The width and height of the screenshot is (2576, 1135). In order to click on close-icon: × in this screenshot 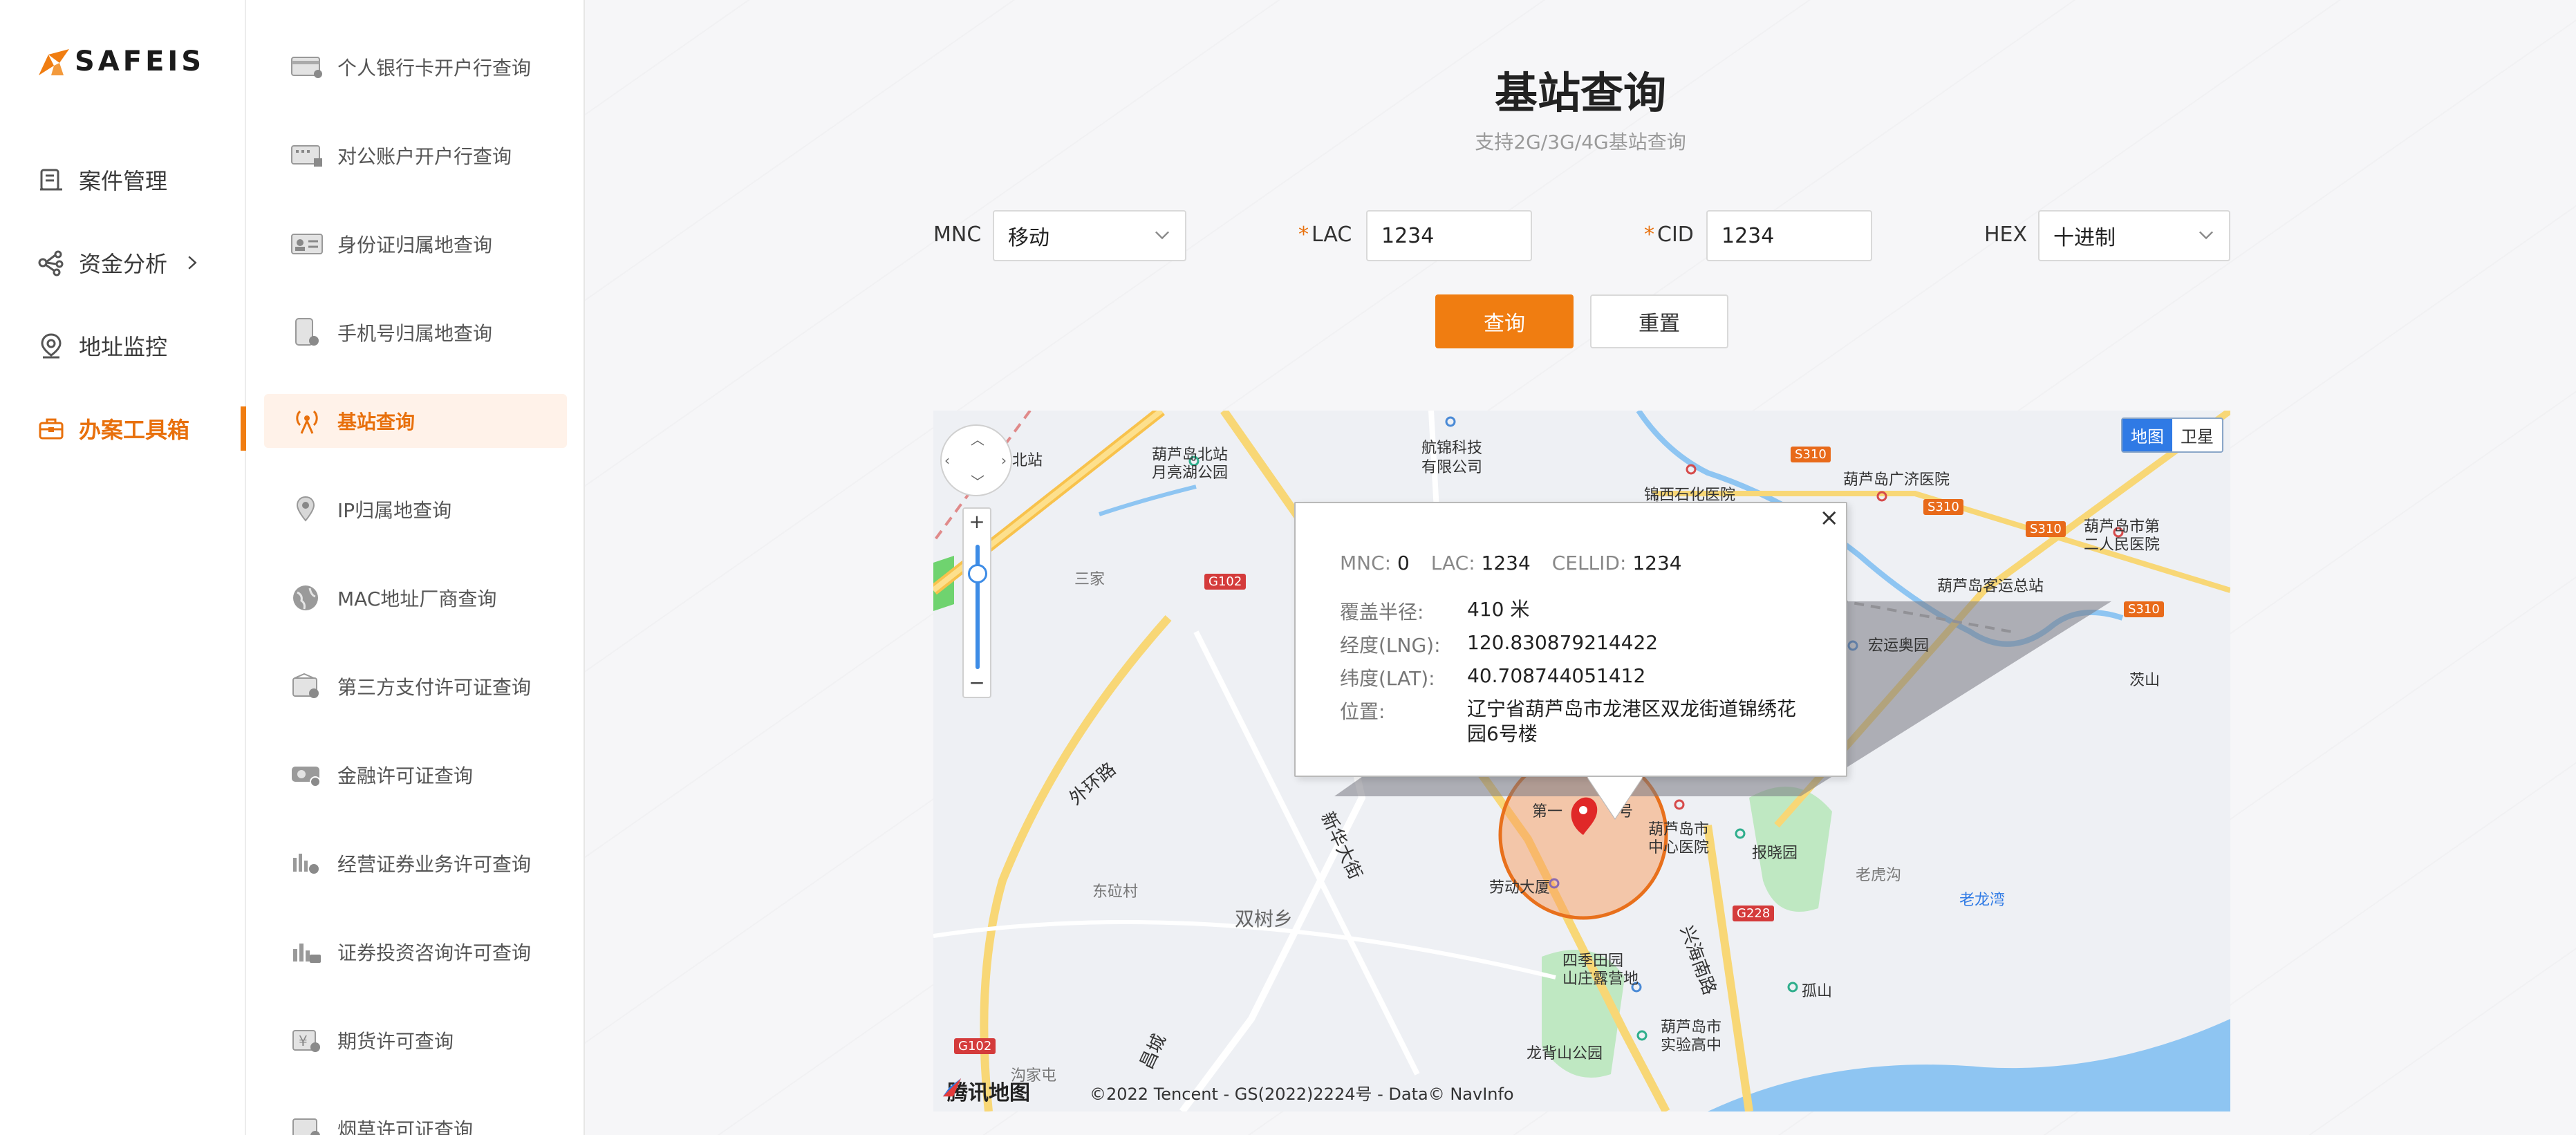, I will do `click(1830, 517)`.